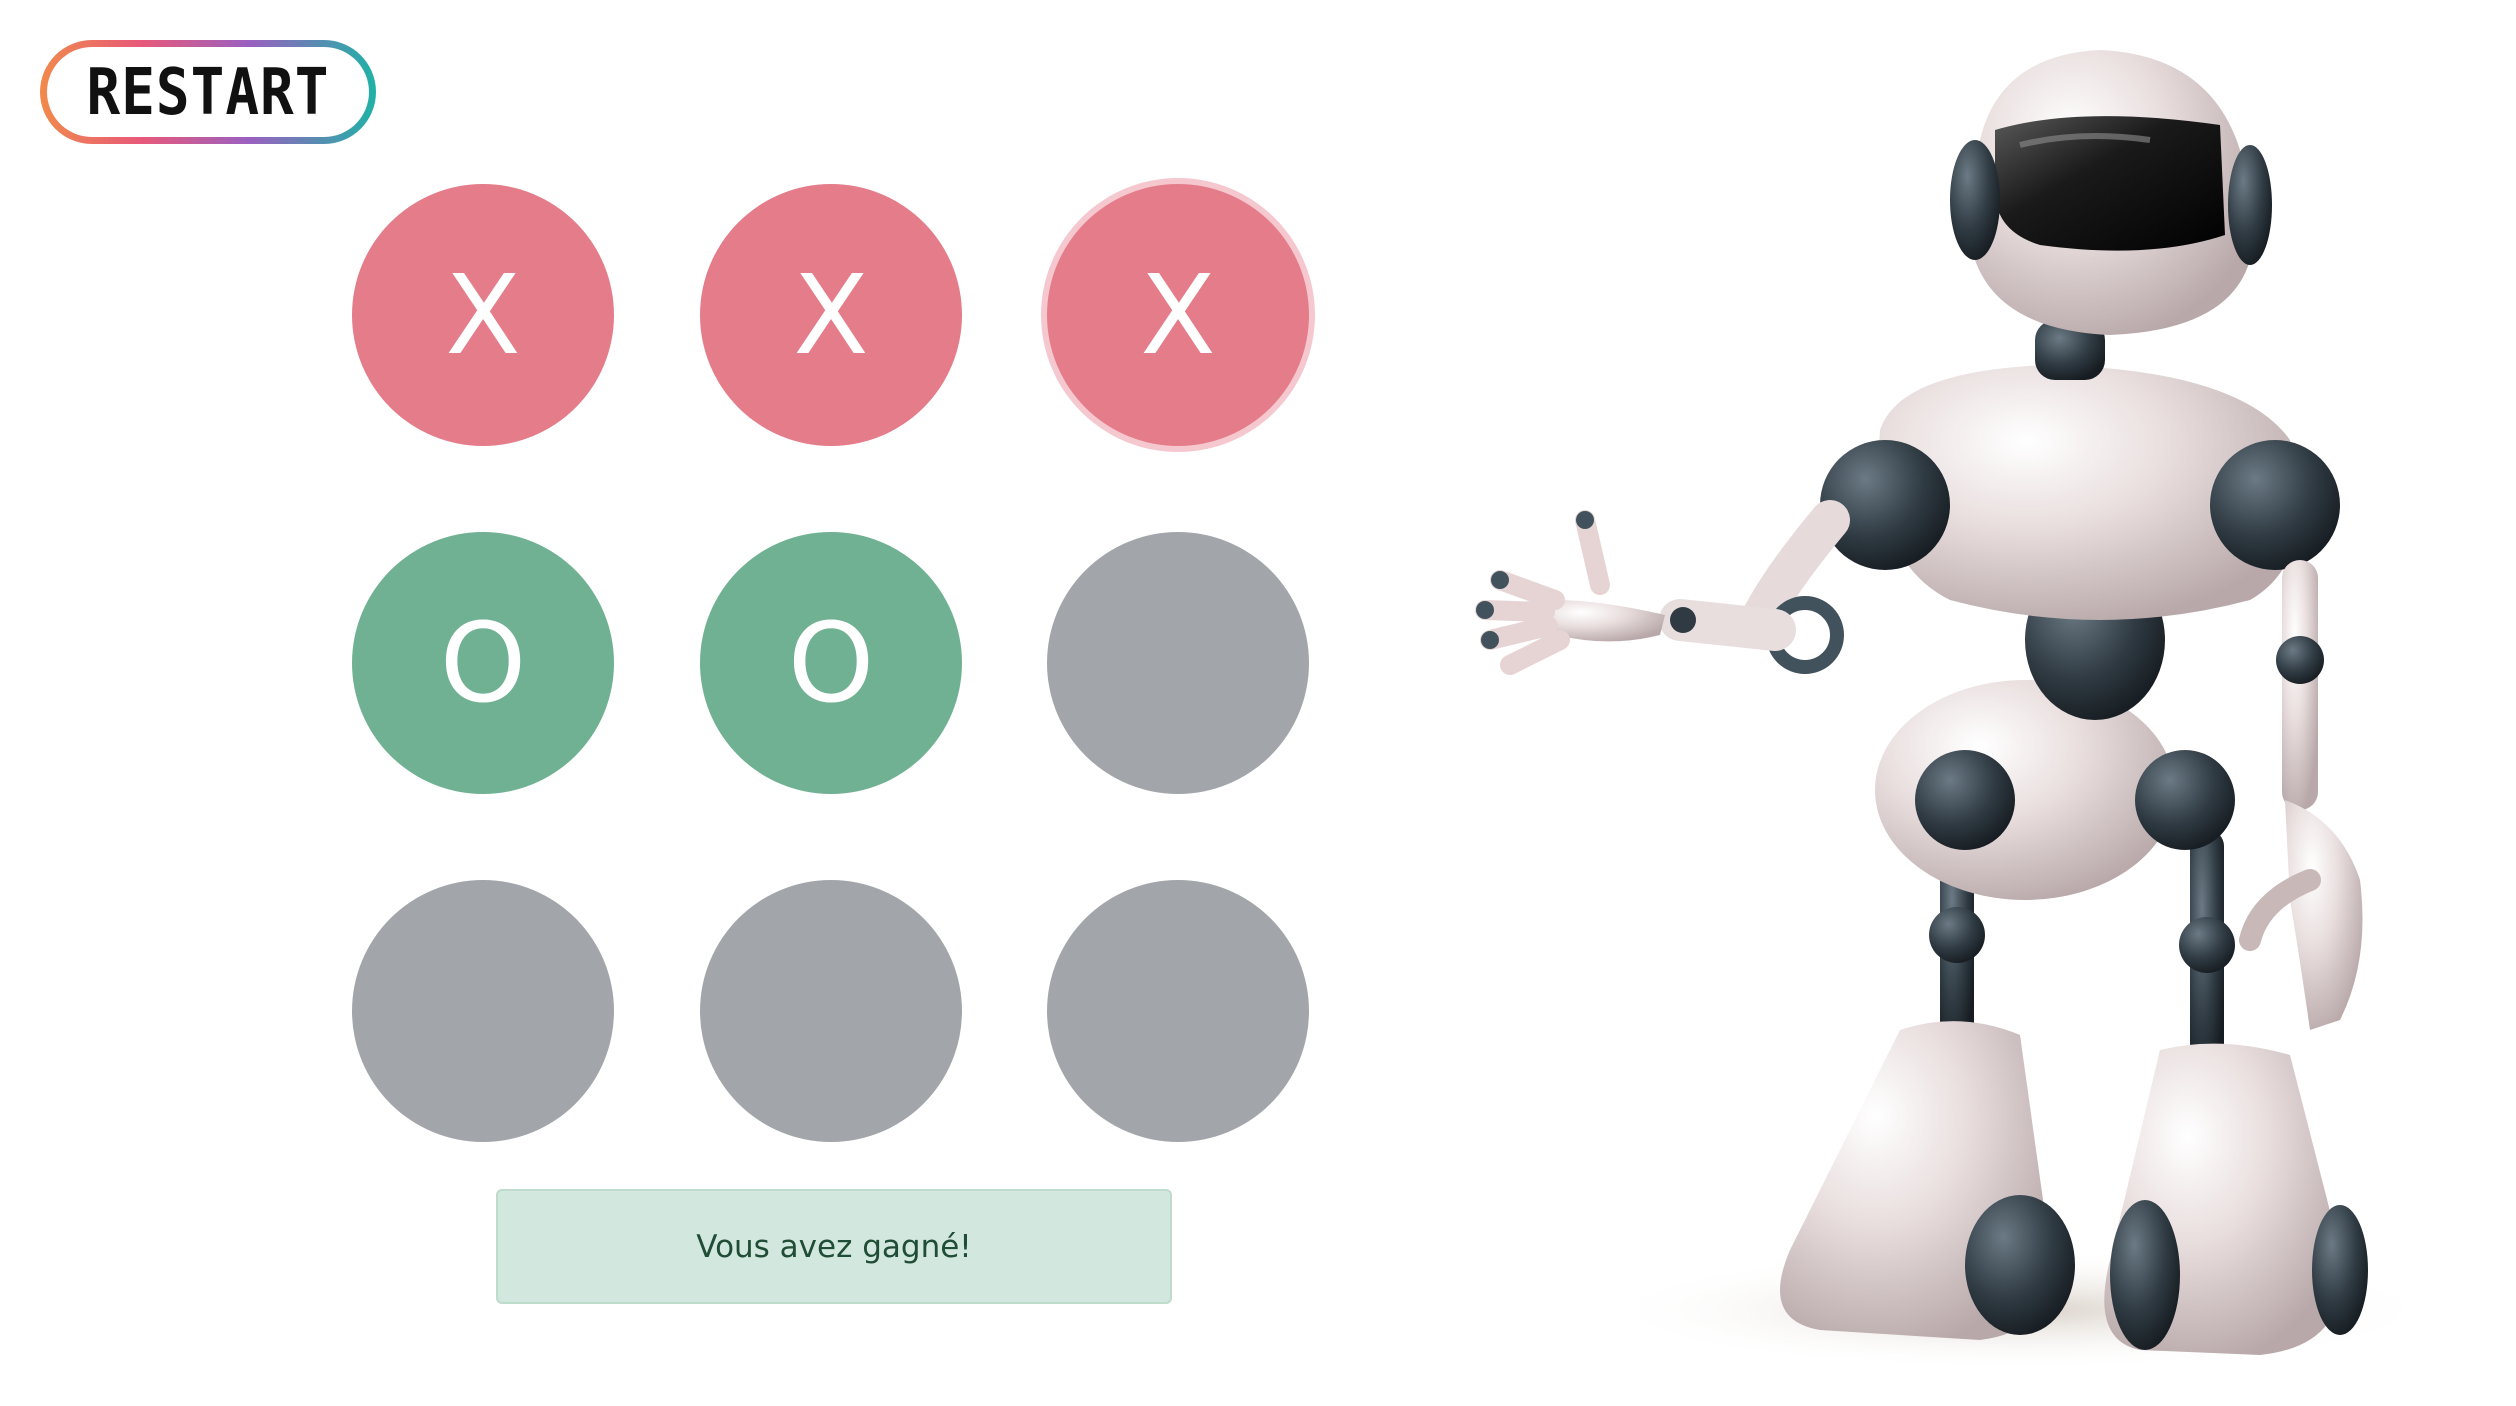 The width and height of the screenshot is (2516, 1406). I want to click on board-cell-4: O, so click(483, 663).